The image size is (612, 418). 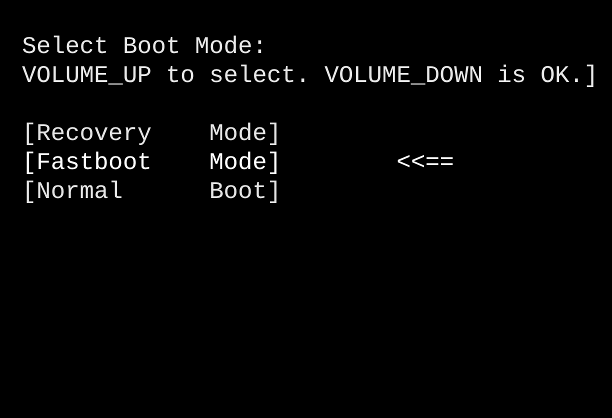 What do you see at coordinates (152, 134) in the screenshot?
I see `boot-option: [Recovery Mode]` at bounding box center [152, 134].